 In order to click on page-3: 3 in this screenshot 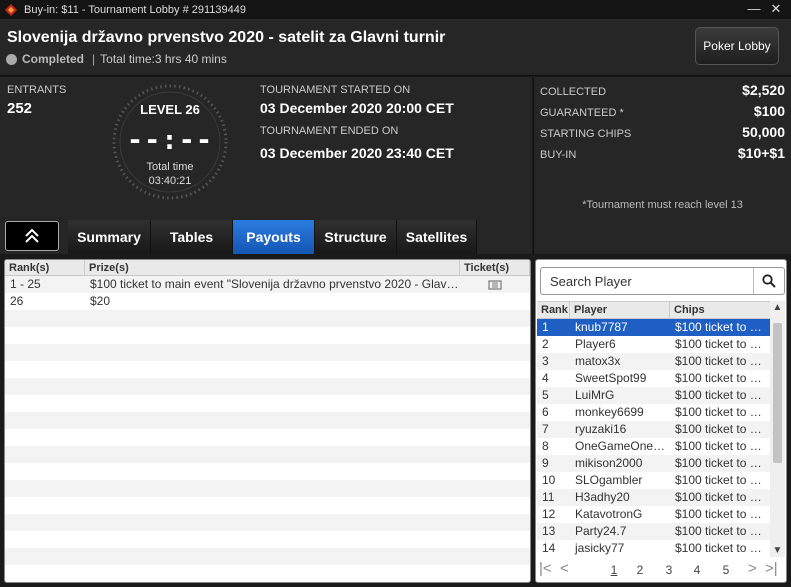, I will do `click(669, 570)`.